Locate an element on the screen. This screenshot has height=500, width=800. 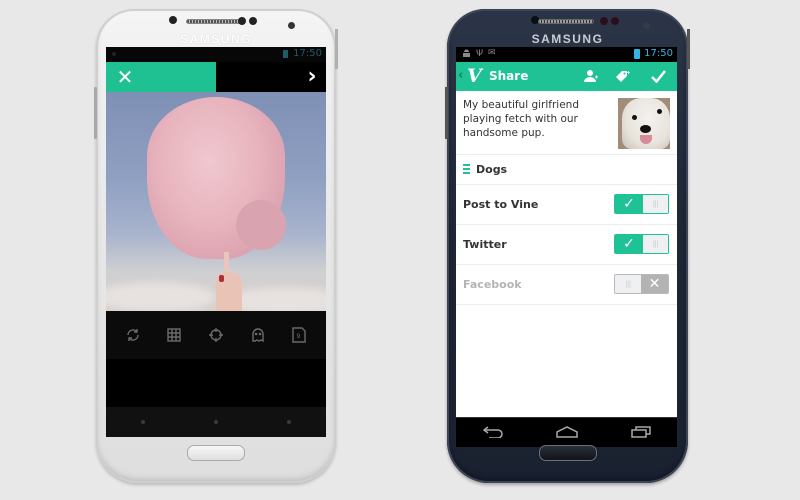
empty-area is located at coordinates (216, 383).